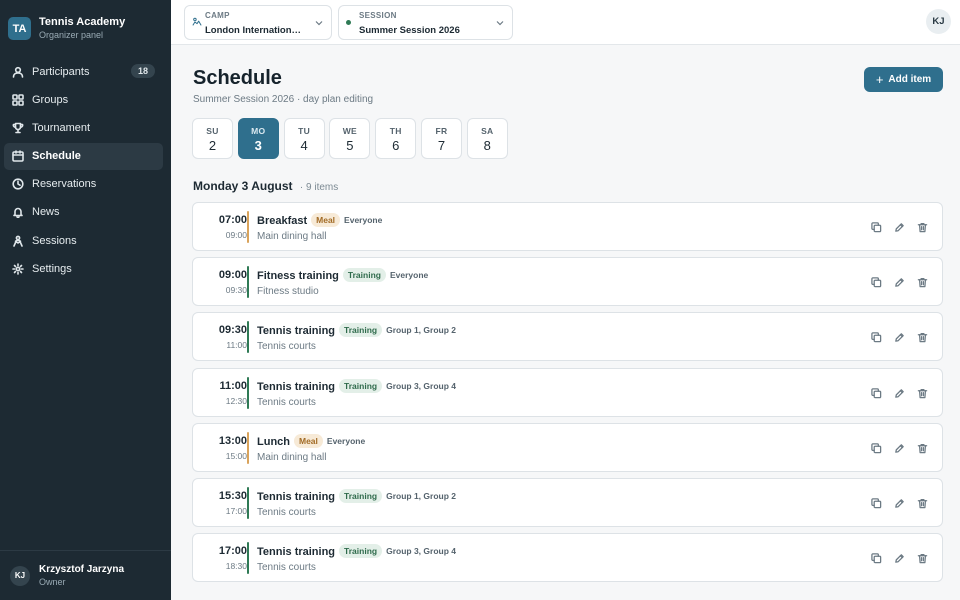 Image resolution: width=960 pixels, height=600 pixels. Describe the element at coordinates (425, 22) in the screenshot. I see `session-select: SESSION Summer Session 2026` at that location.